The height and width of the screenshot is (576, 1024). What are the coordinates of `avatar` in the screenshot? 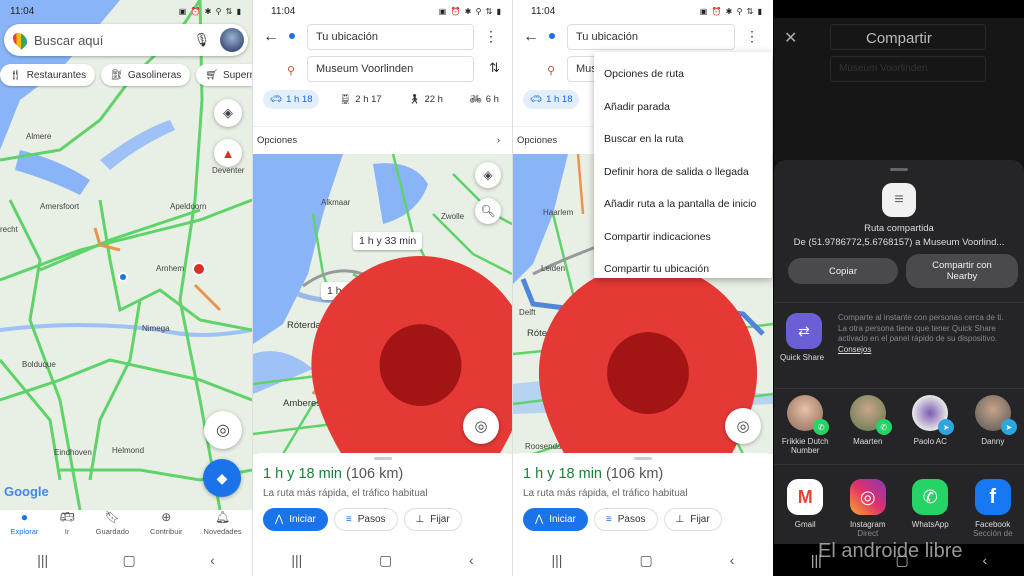 It's located at (232, 40).